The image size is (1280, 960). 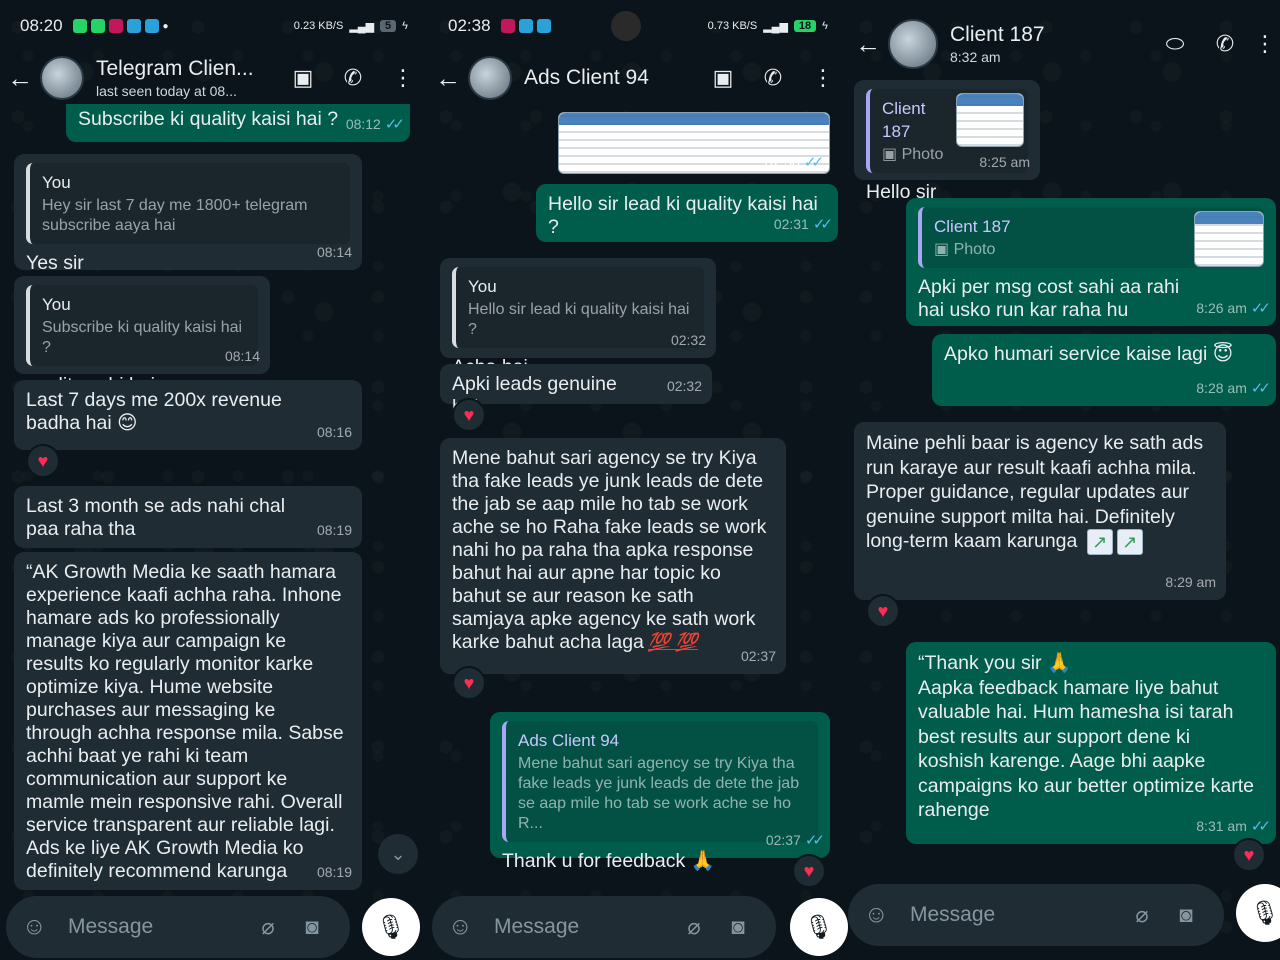 What do you see at coordinates (208, 119) in the screenshot?
I see `message-text: Subscribe ki quality kaisi hai ?` at bounding box center [208, 119].